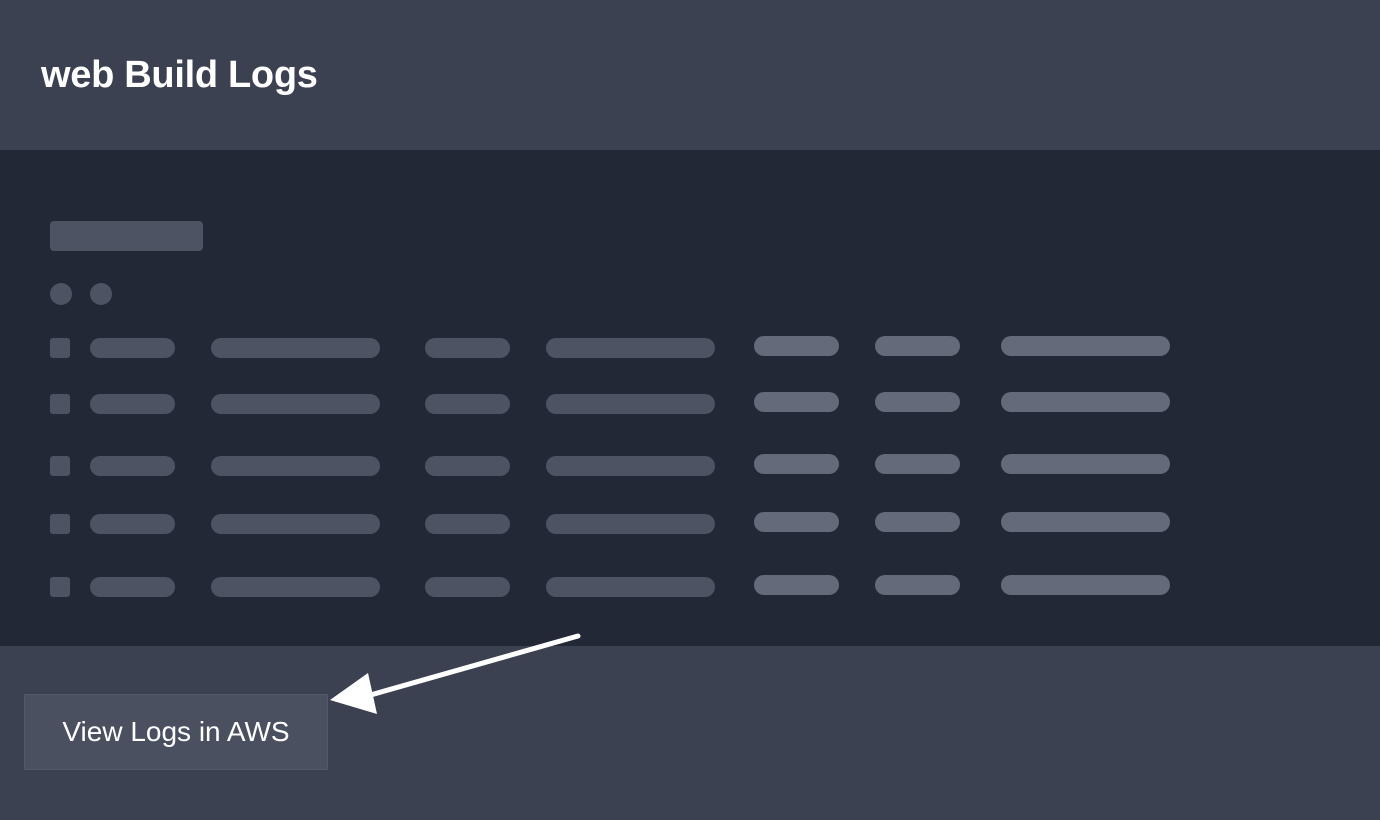  I want to click on view-logs-in-aws-button: View Logs in AWS, so click(176, 732).